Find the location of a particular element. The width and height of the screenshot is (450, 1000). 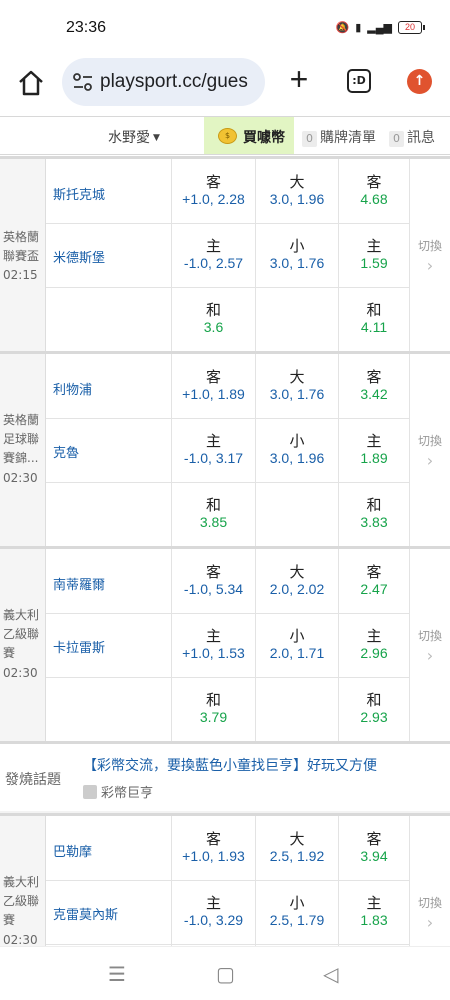

moneyline-draw-odds: 和 3.83 is located at coordinates (374, 514).